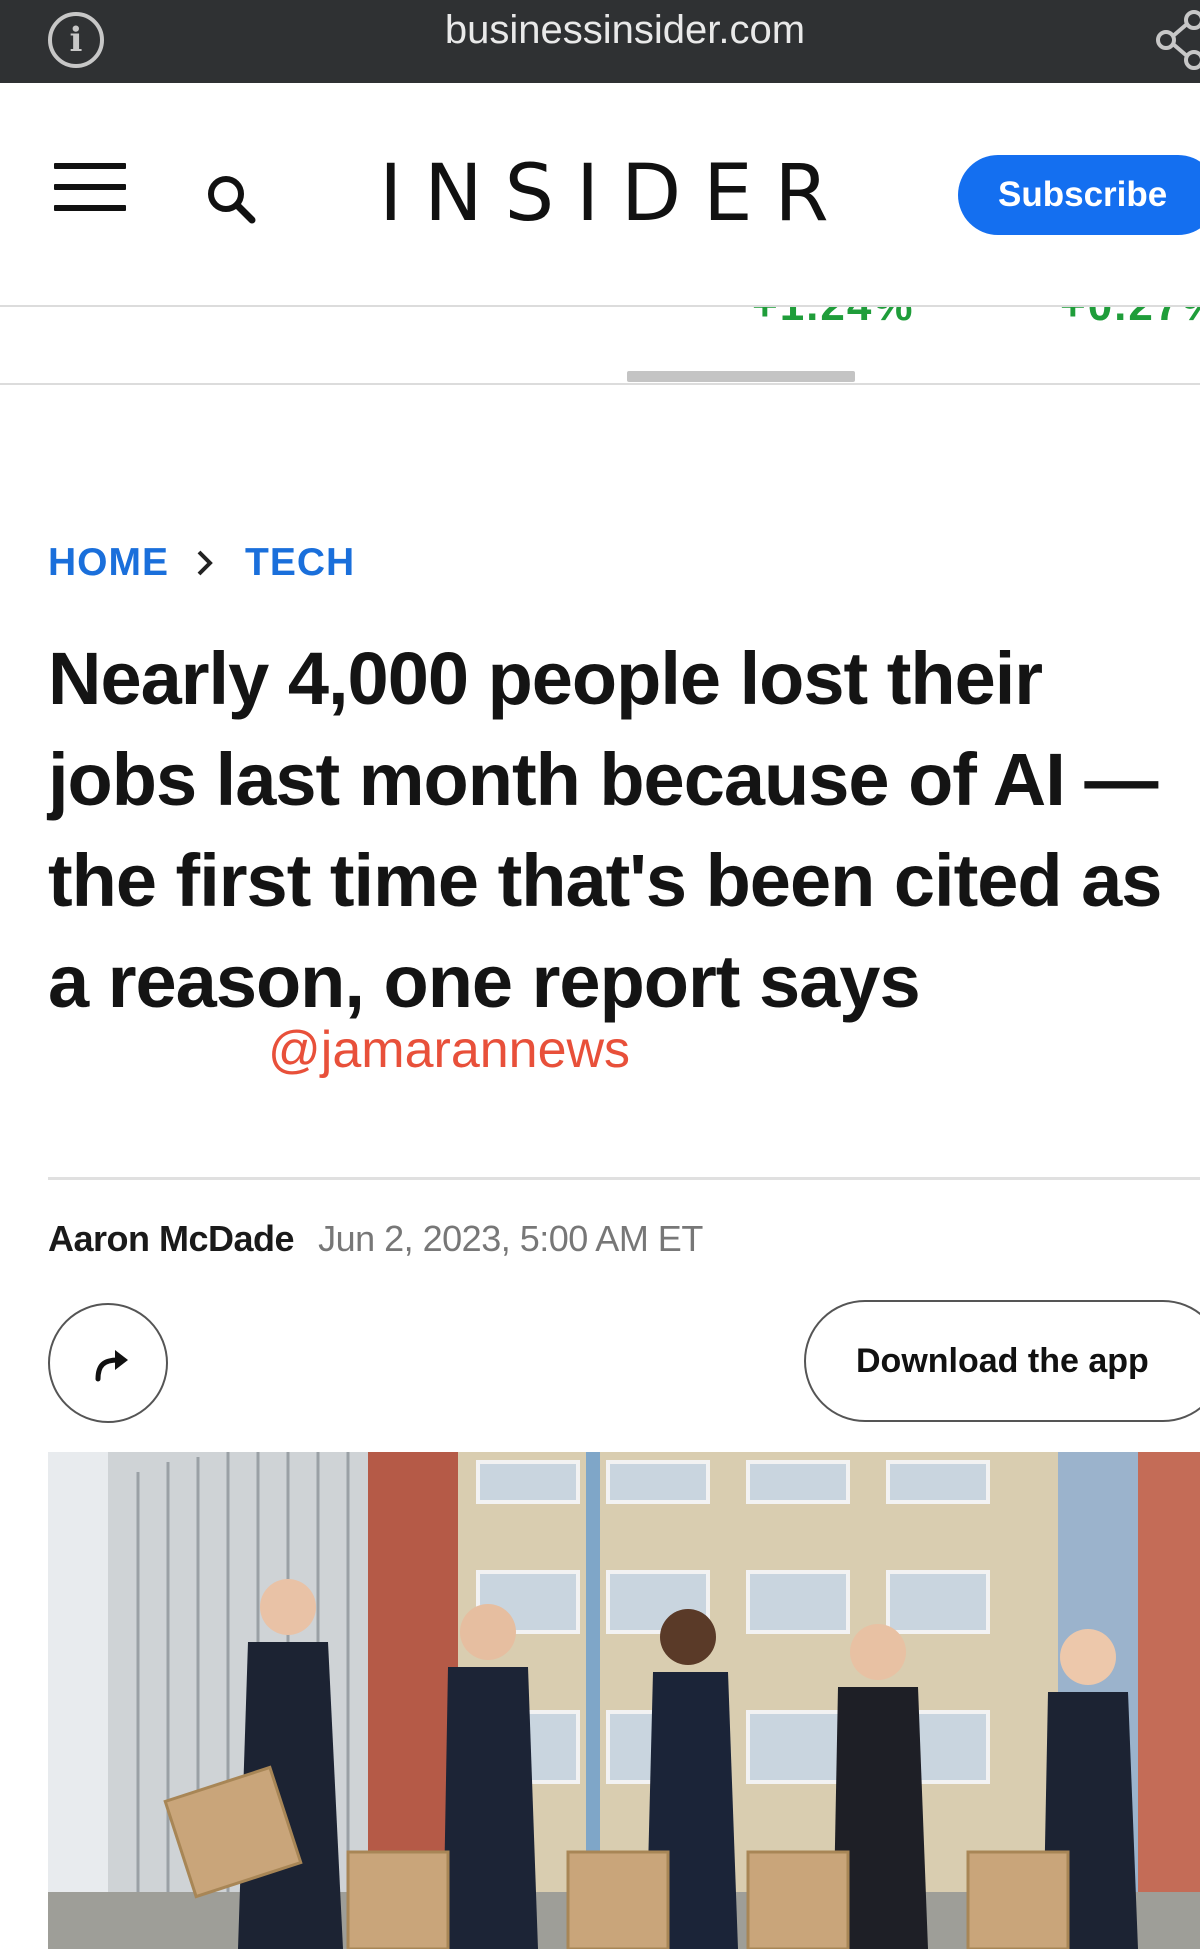 This screenshot has width=1200, height=1949. What do you see at coordinates (600, 30) in the screenshot?
I see `url-text: businessinsider.com` at bounding box center [600, 30].